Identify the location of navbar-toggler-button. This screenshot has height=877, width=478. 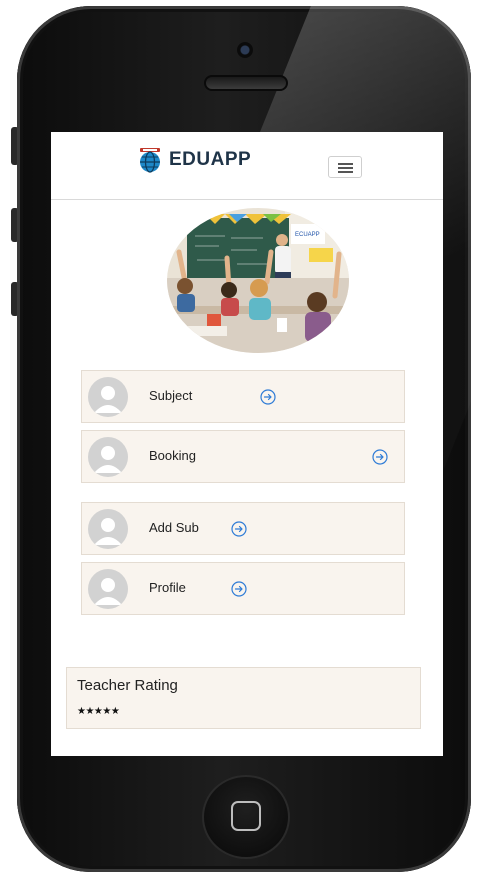
(345, 167).